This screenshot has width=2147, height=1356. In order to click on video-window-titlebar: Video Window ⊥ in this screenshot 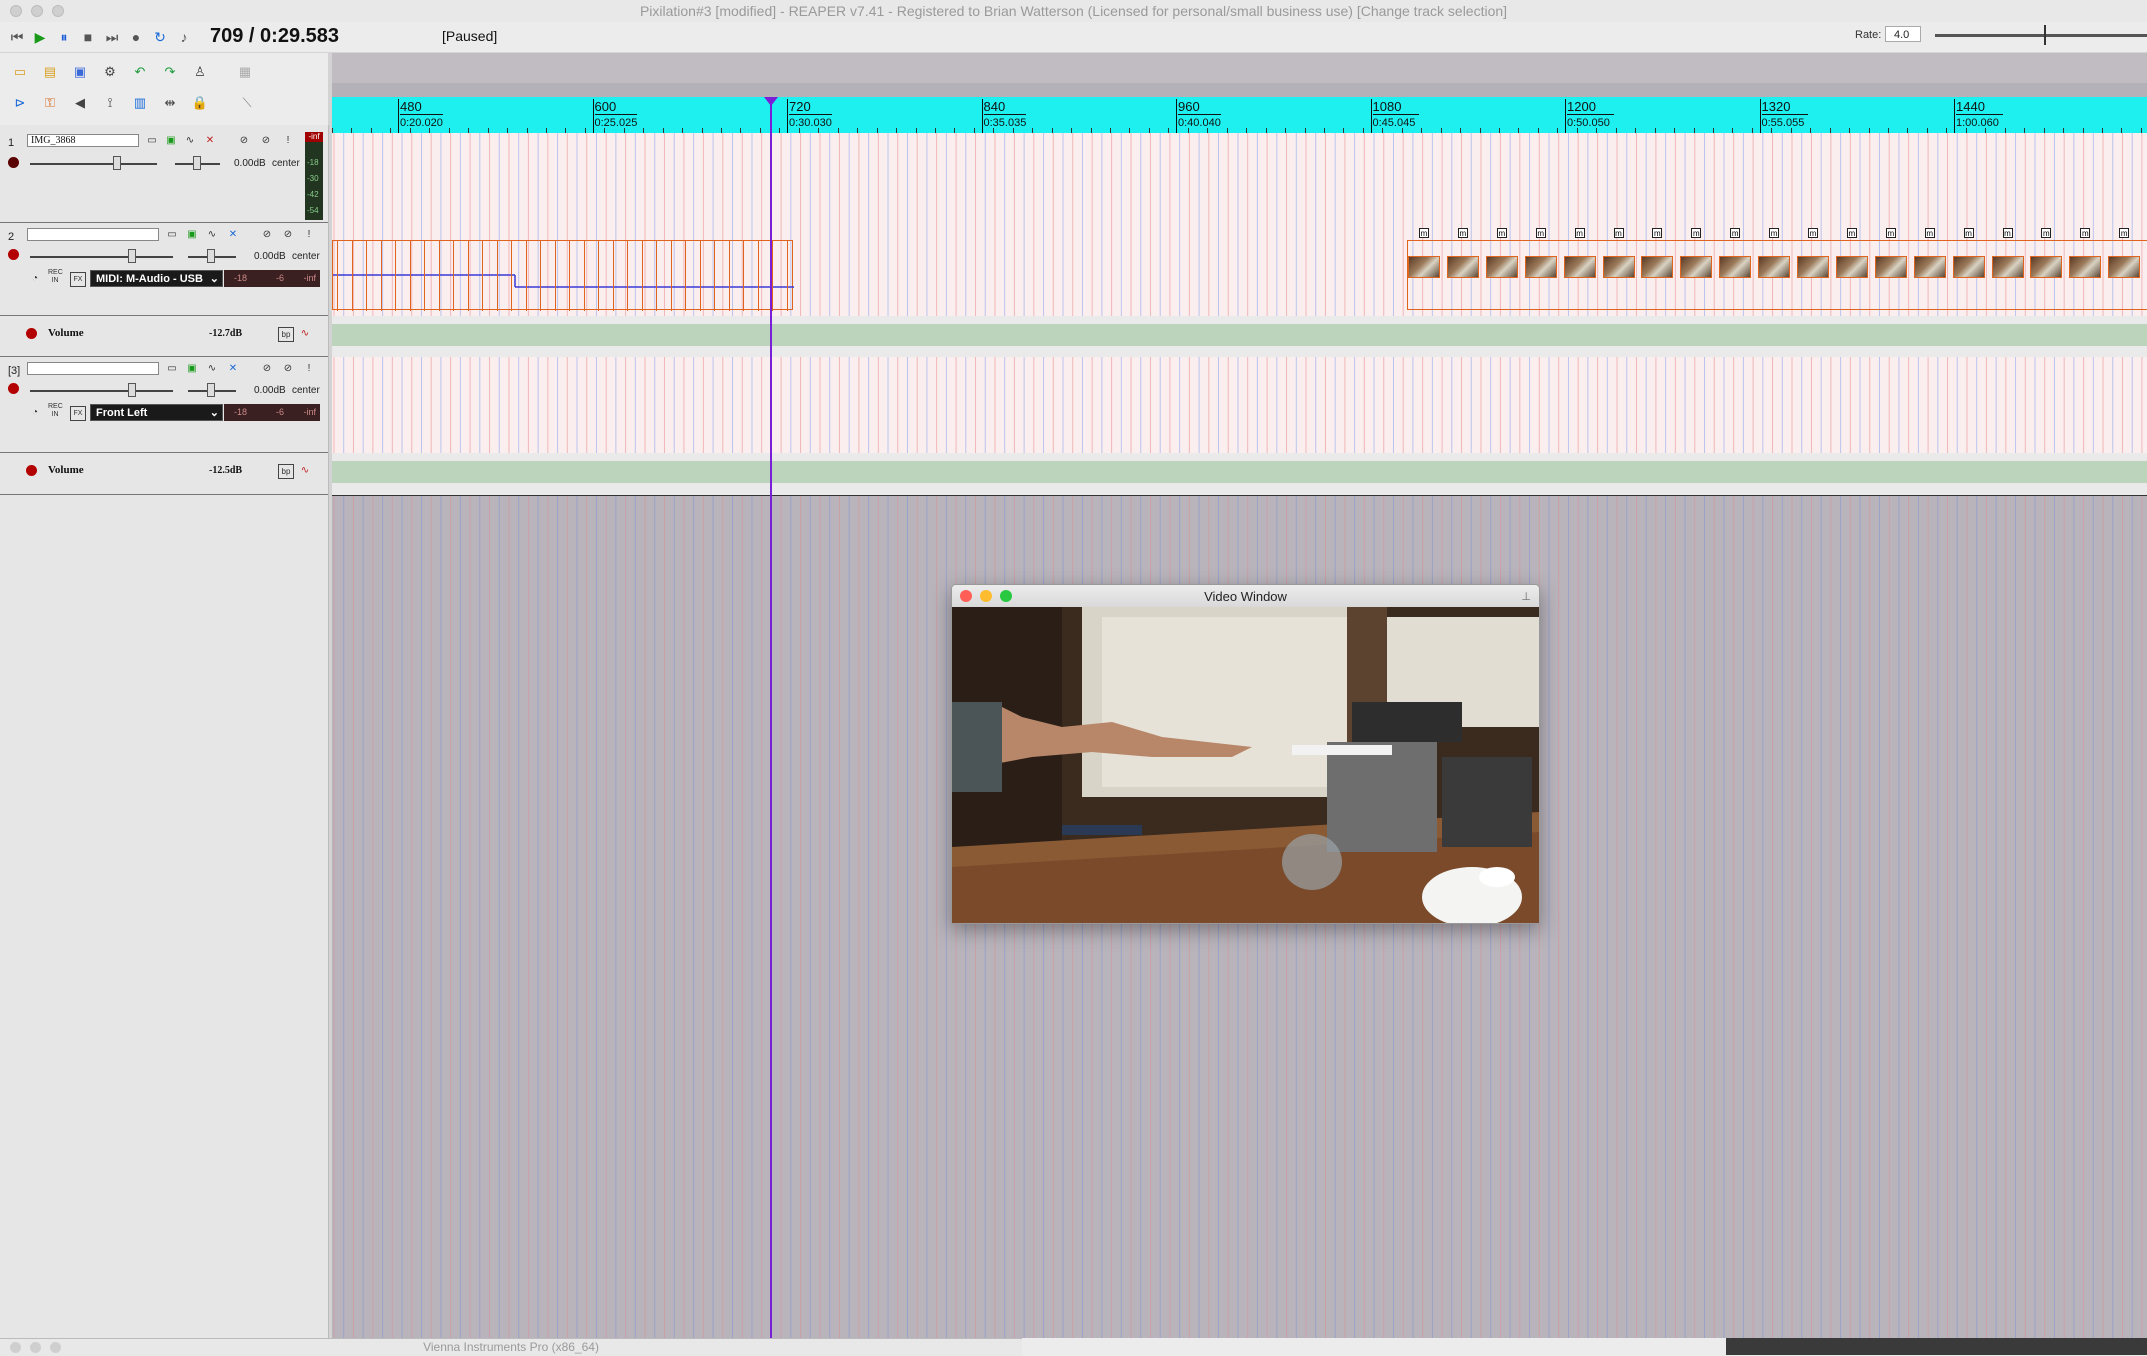, I will do `click(1245, 596)`.